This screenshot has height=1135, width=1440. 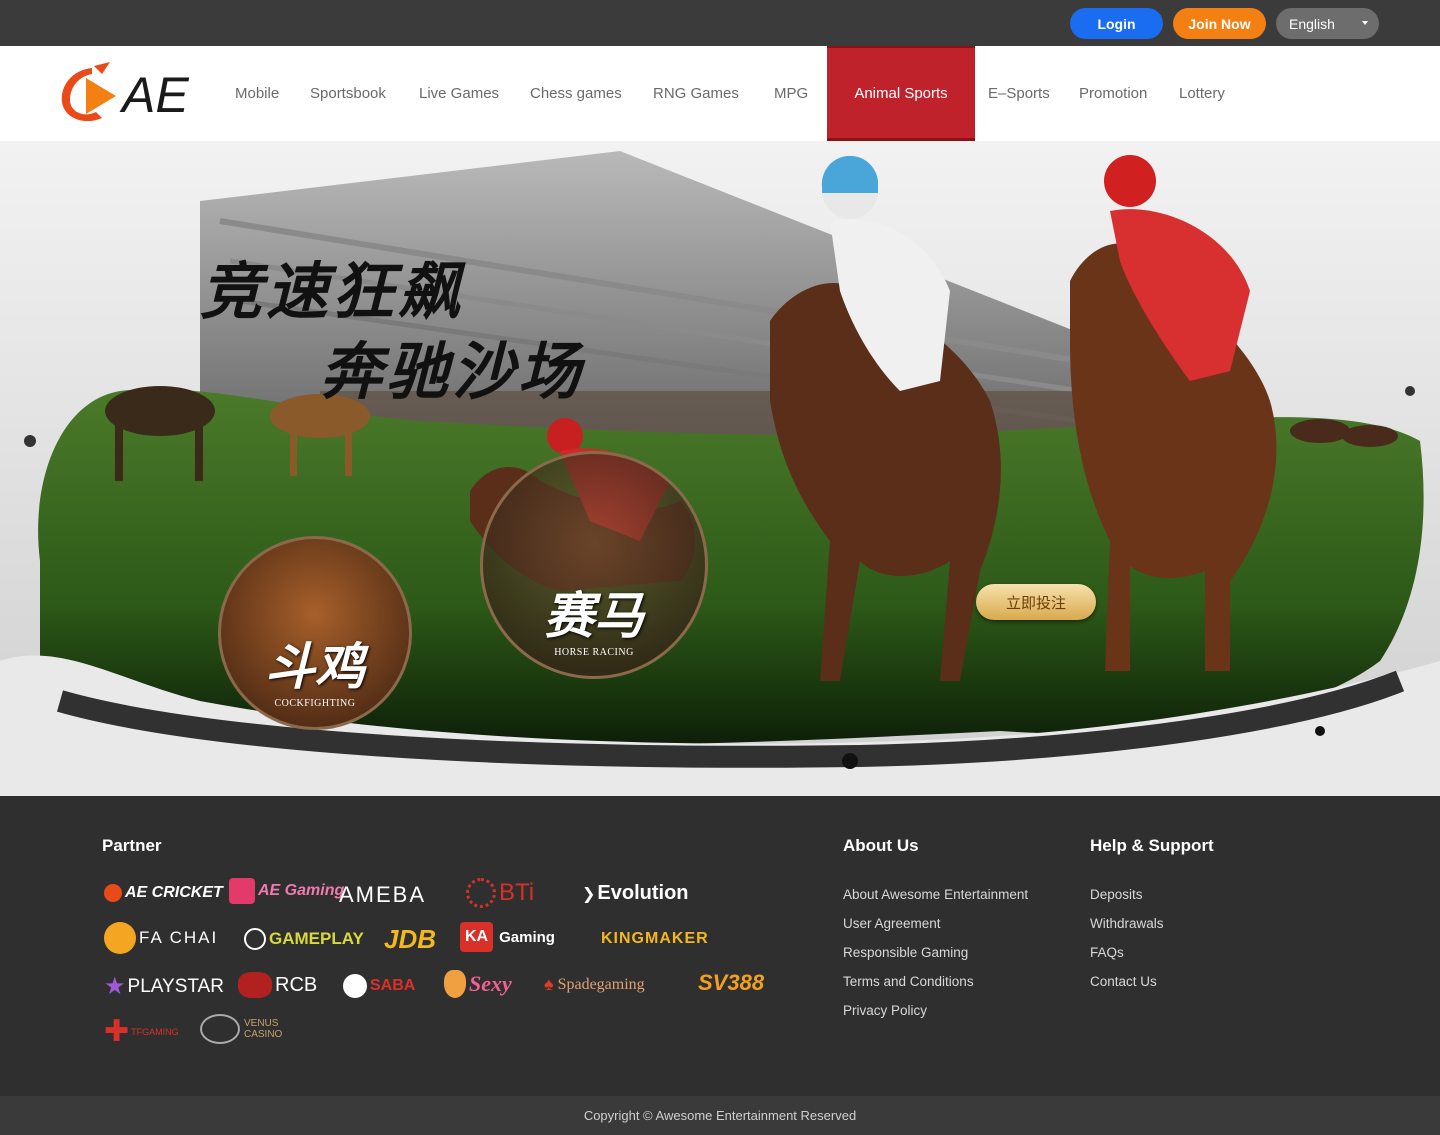 What do you see at coordinates (117, 1031) in the screenshot?
I see `tf-logo-icon: ✚` at bounding box center [117, 1031].